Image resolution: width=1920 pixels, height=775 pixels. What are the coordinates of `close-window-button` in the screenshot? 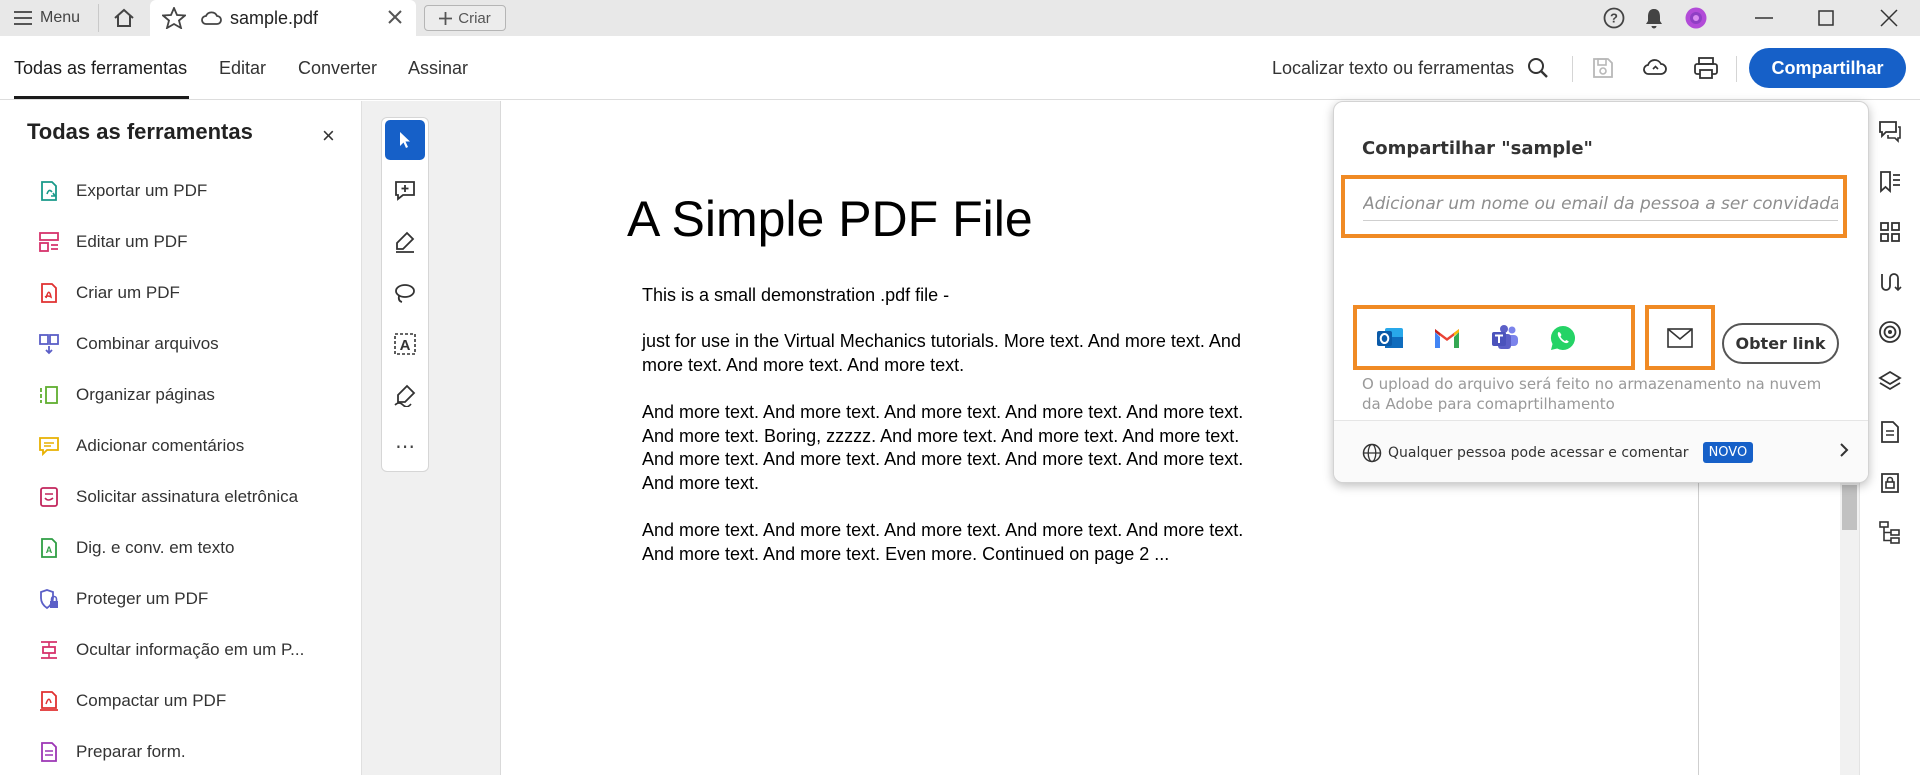 It's located at (1889, 18).